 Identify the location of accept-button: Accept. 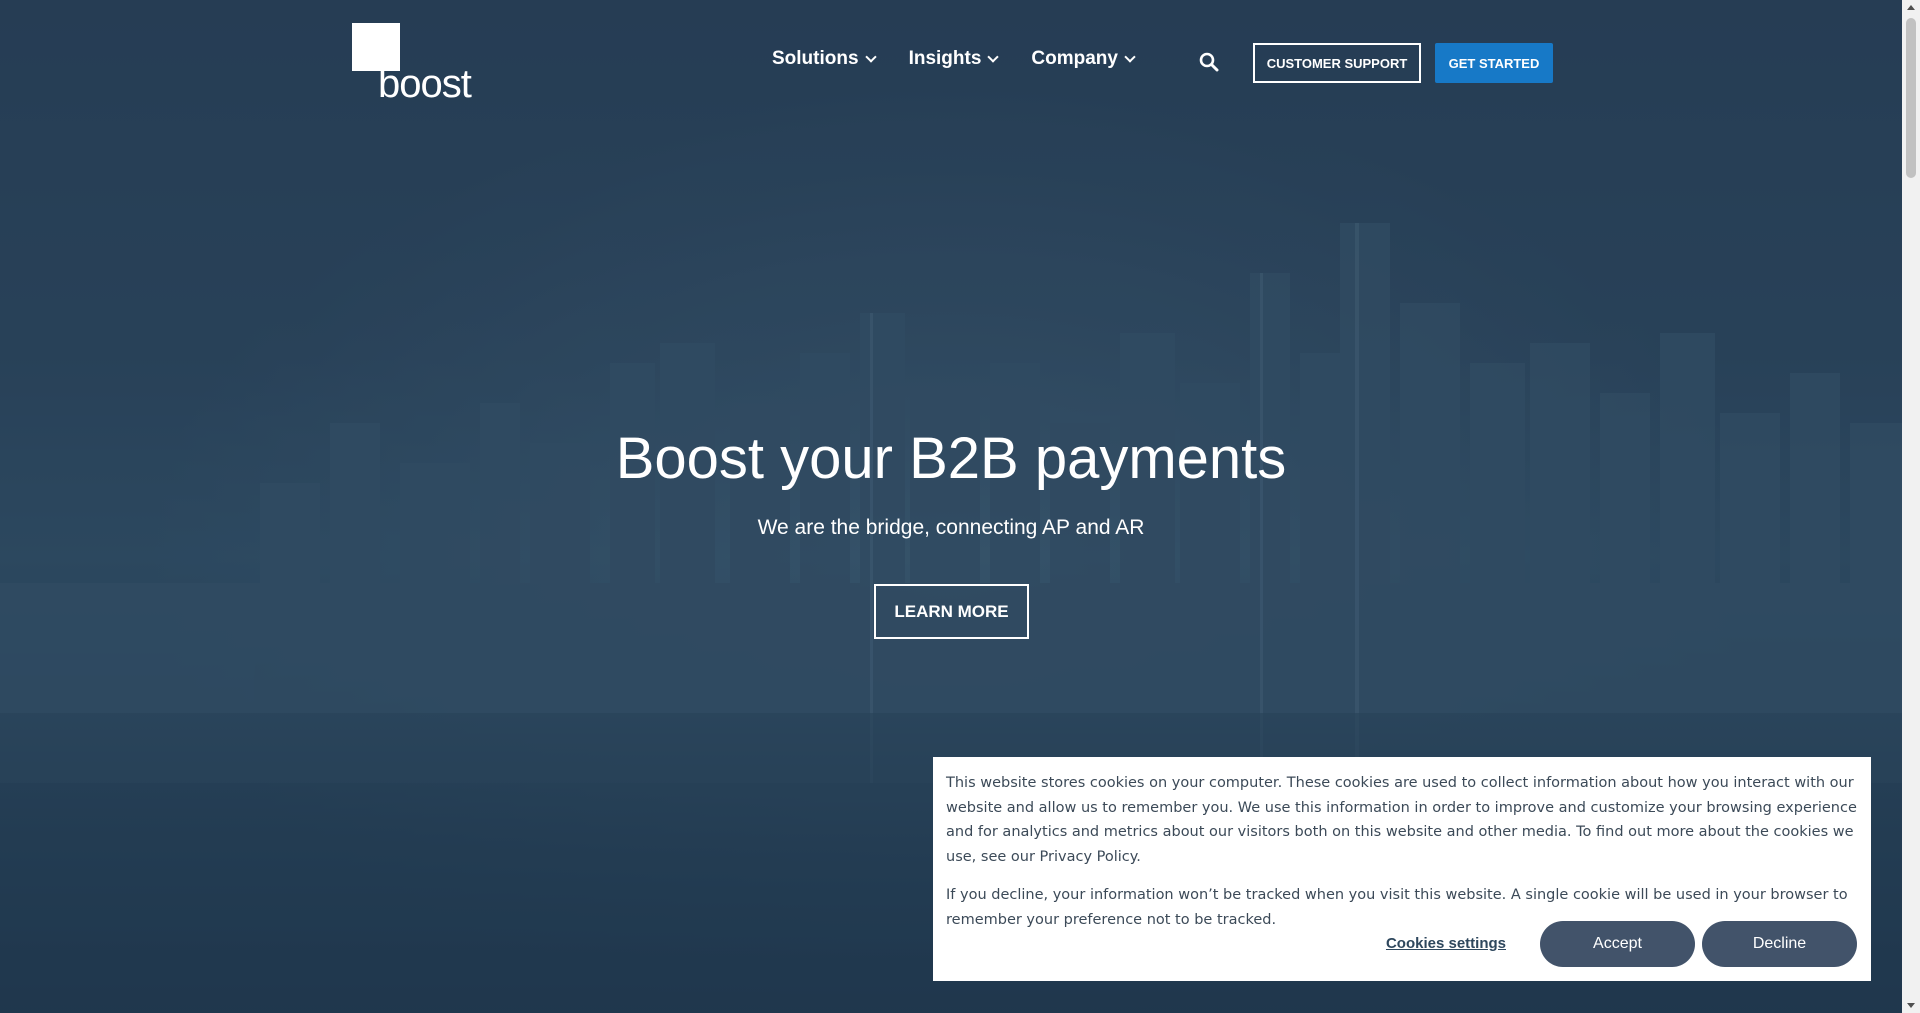
(1617, 944).